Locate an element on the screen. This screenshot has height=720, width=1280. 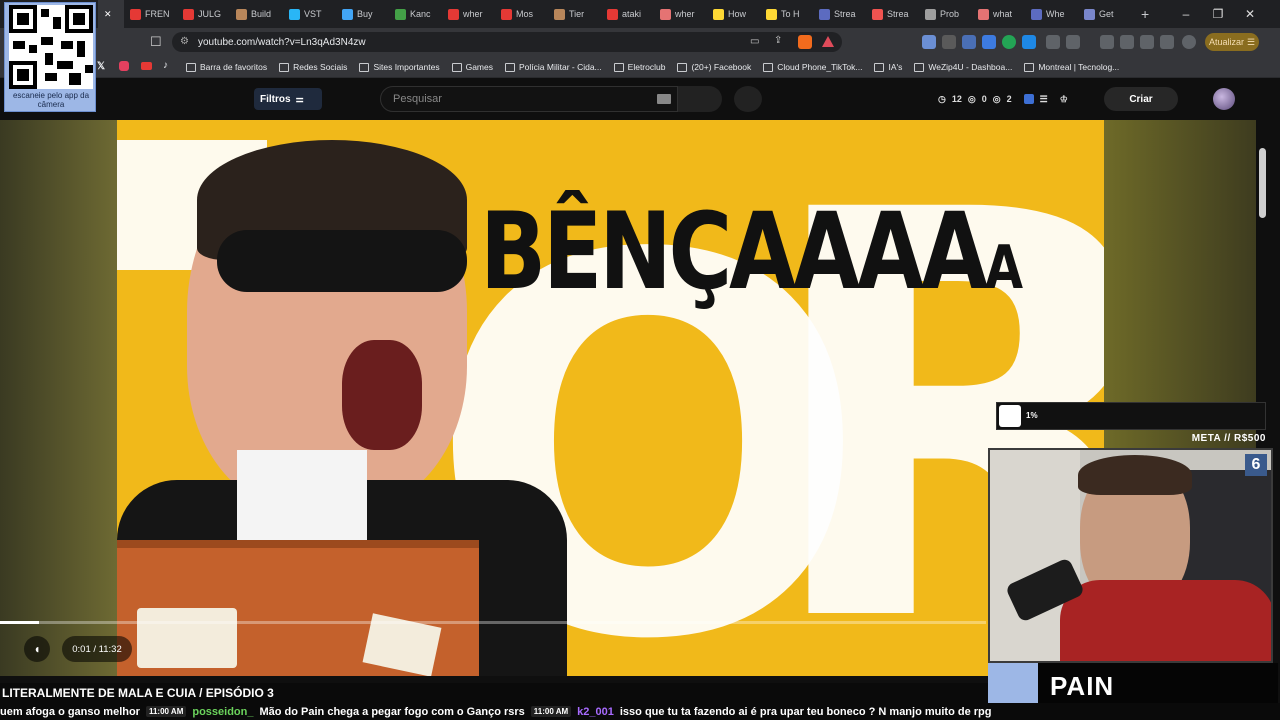
browser-tab: what is located at coordinates (998, 14).